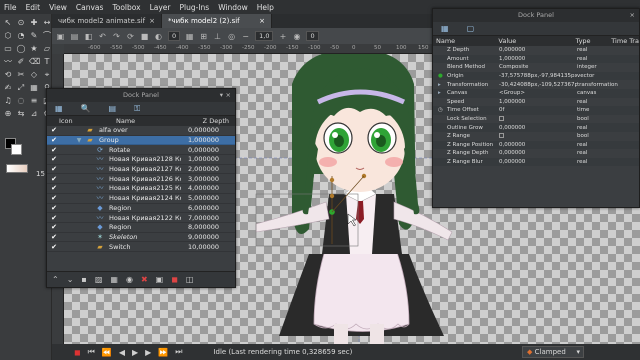 The height and width of the screenshot is (360, 640). Describe the element at coordinates (34, 101) in the screenshot. I see `layers-tool-icon: ≡` at that location.